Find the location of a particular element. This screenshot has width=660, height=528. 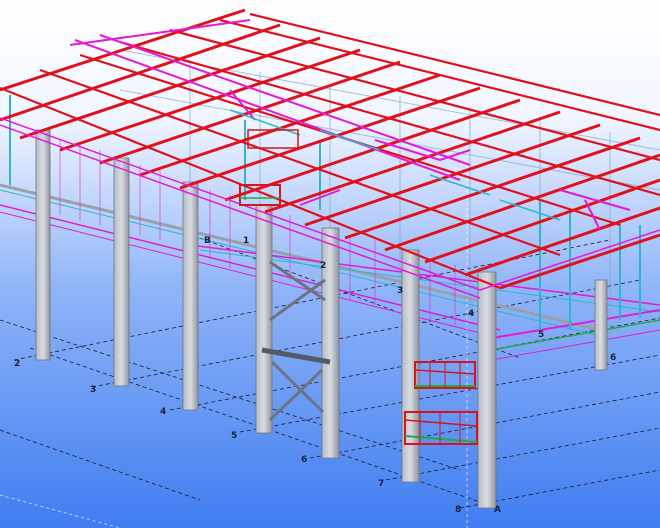

grid-label-back-2: 2 is located at coordinates (323, 266).